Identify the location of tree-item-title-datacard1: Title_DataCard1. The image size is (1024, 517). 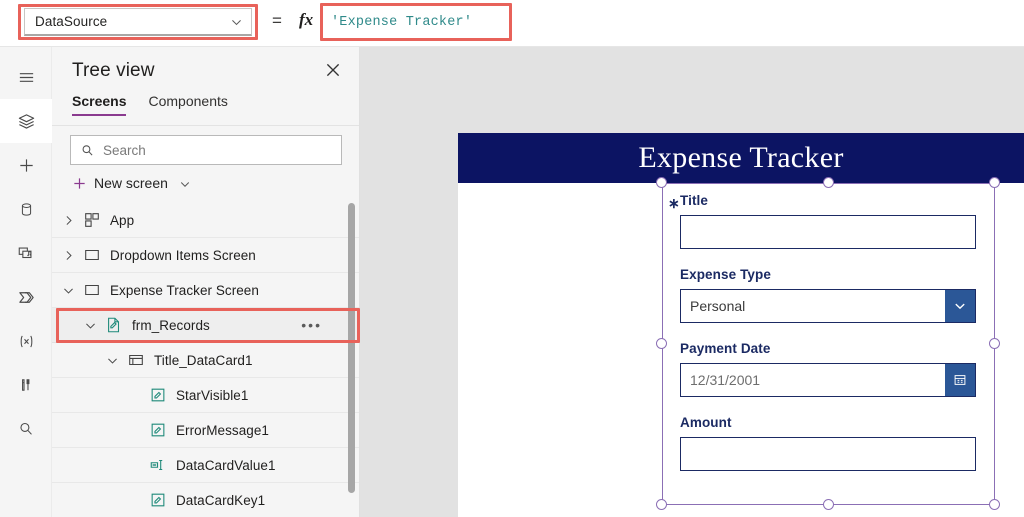
(206, 360).